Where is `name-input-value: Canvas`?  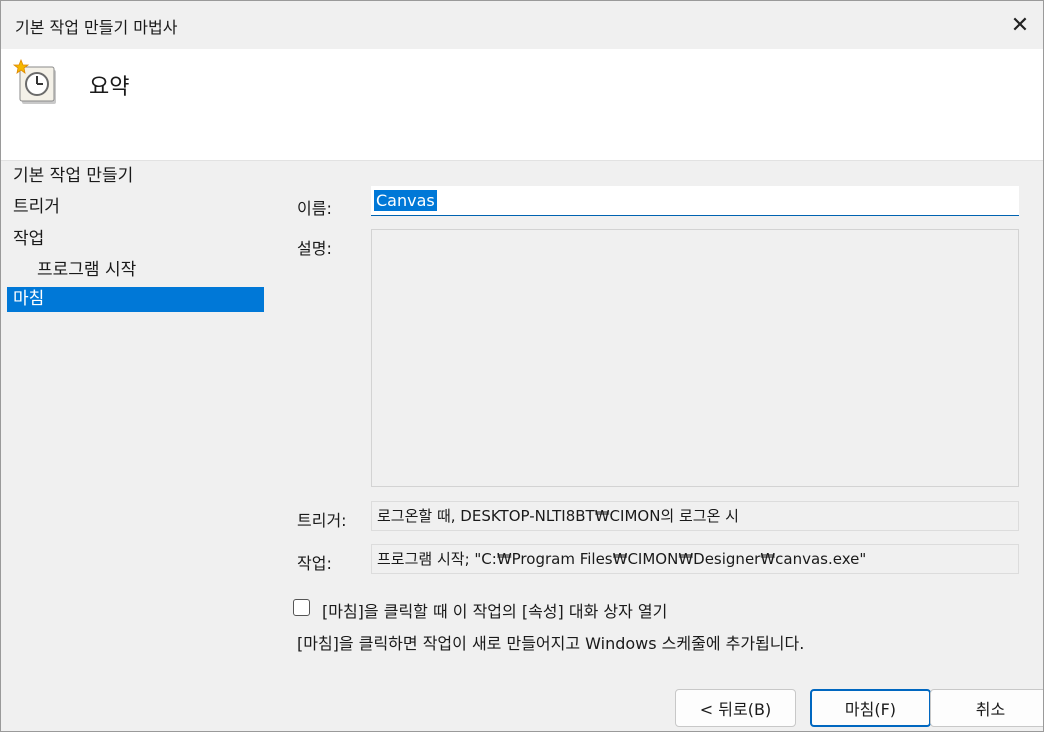 name-input-value: Canvas is located at coordinates (405, 200).